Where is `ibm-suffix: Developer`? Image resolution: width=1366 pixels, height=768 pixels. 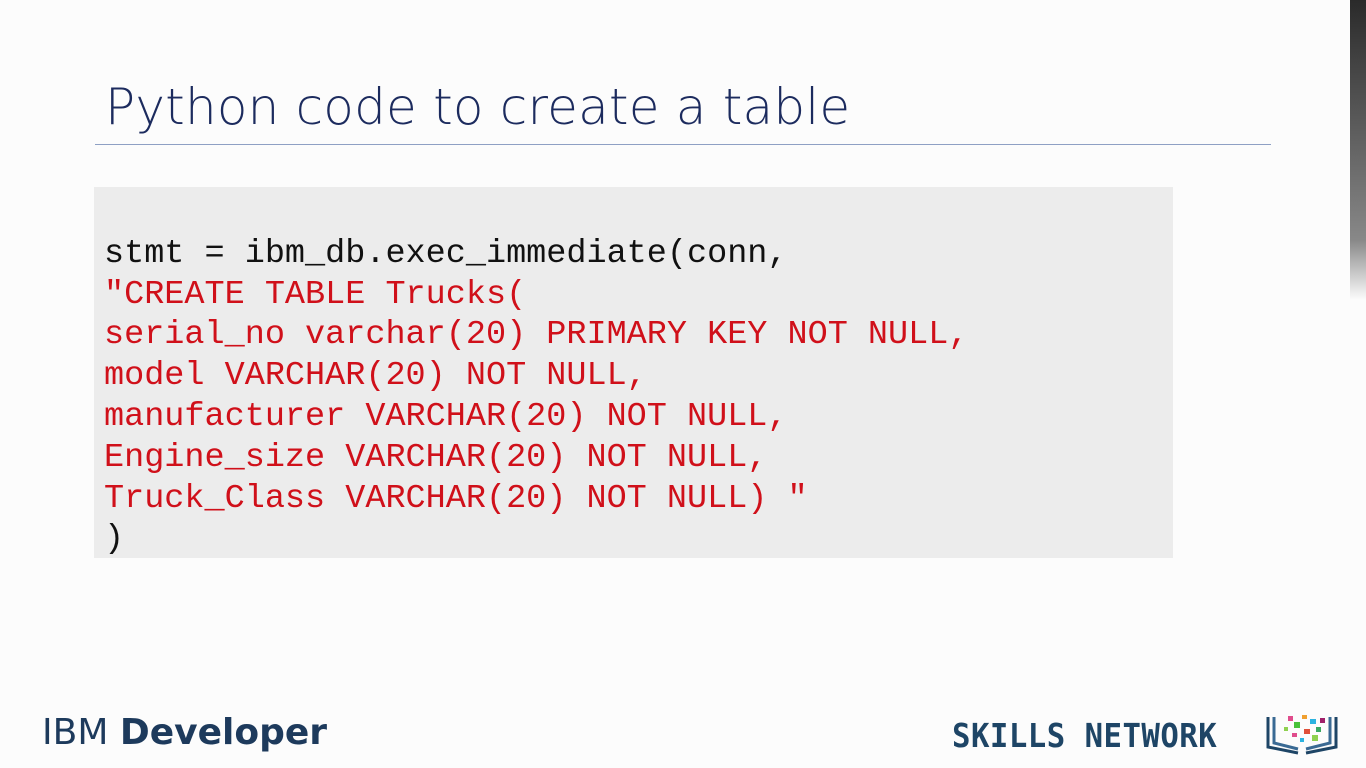
ibm-suffix: Developer is located at coordinates (223, 732).